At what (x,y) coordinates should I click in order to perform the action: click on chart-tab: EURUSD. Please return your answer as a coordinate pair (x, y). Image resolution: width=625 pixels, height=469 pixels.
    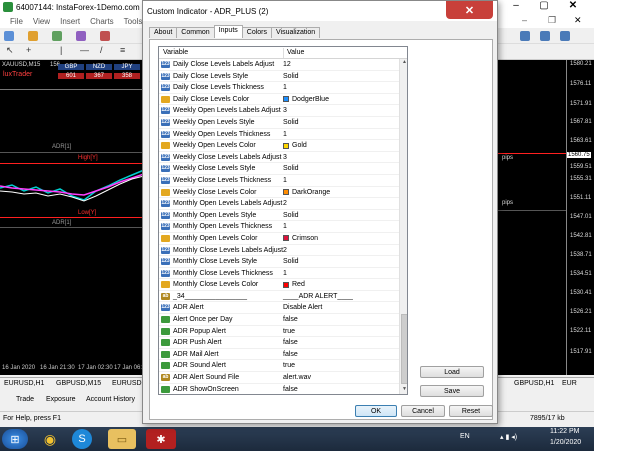
    Looking at the image, I should click on (127, 383).